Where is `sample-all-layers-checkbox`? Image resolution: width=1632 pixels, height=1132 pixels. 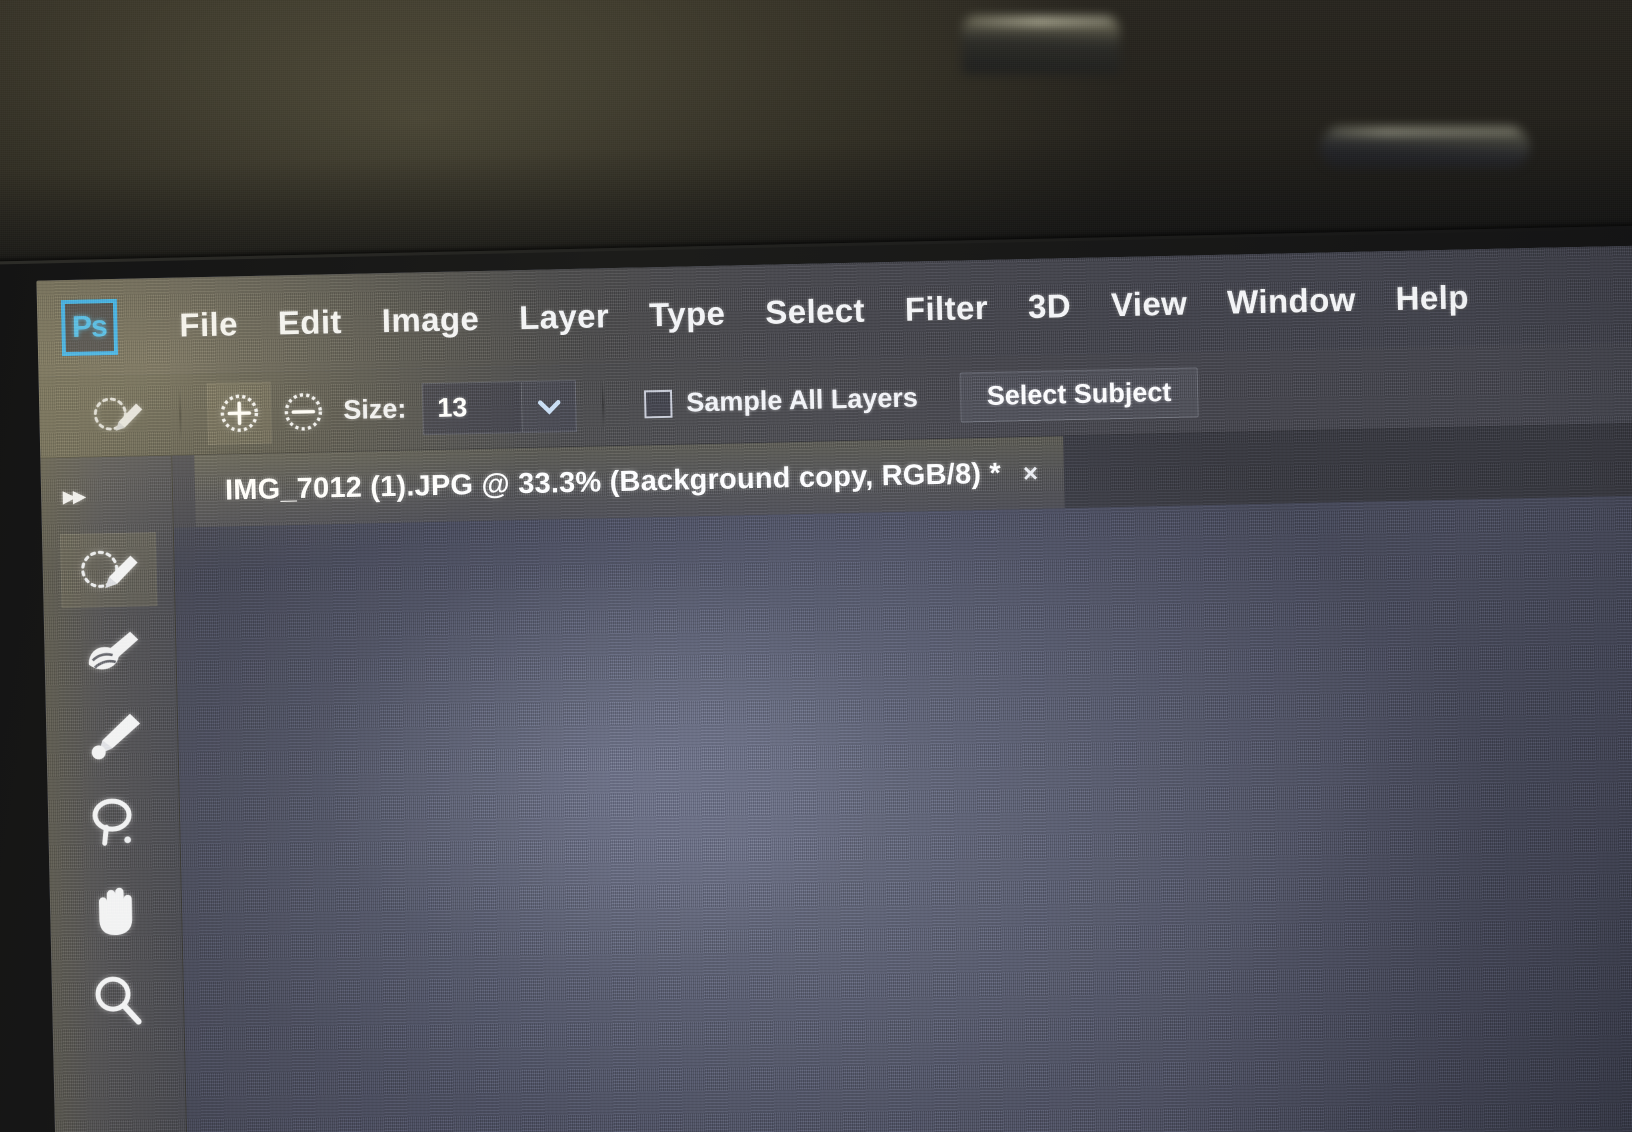 sample-all-layers-checkbox is located at coordinates (658, 403).